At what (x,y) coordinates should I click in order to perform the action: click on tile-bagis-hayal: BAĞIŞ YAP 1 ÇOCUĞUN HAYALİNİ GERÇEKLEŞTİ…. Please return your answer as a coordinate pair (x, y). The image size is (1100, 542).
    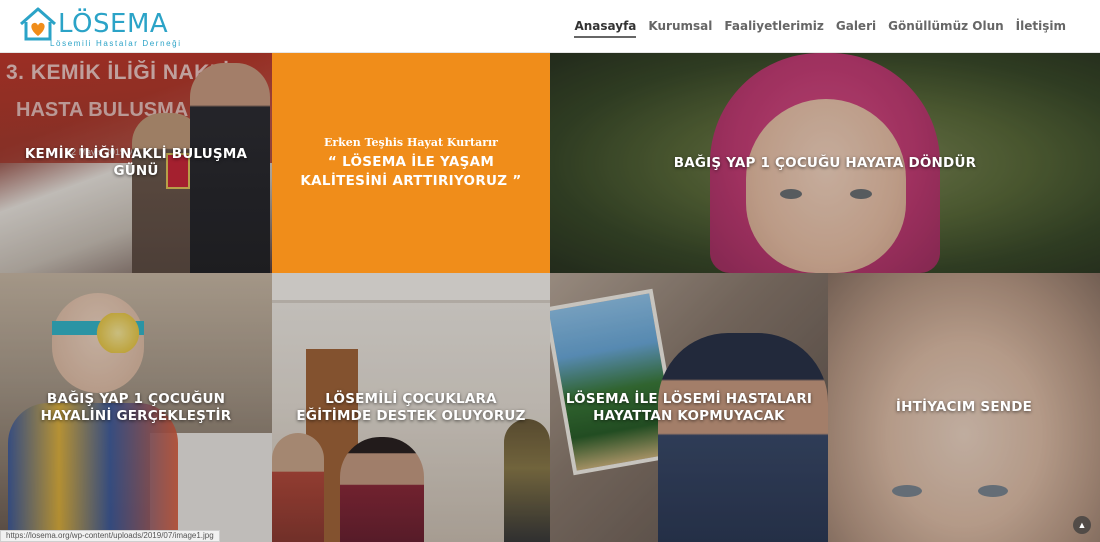
    Looking at the image, I should click on (136, 407).